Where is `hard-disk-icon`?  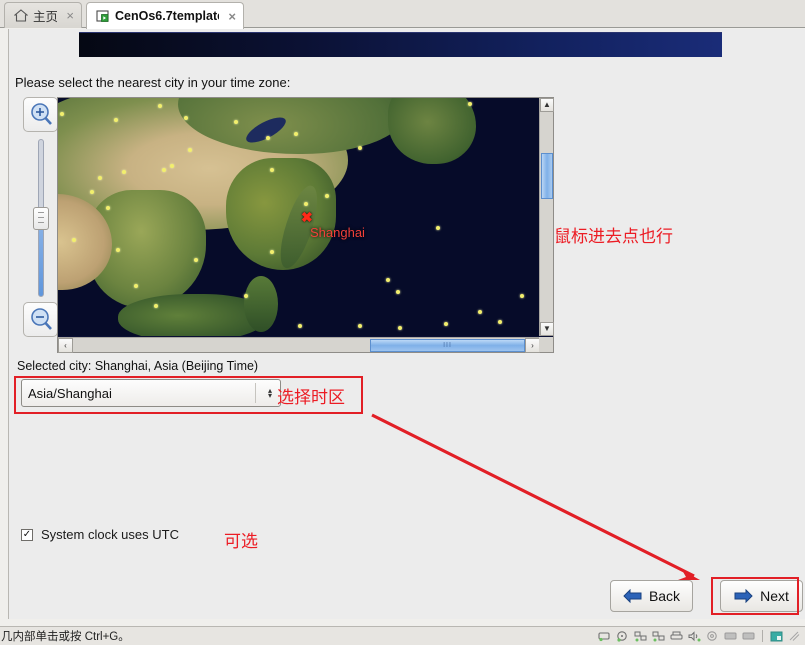 hard-disk-icon is located at coordinates (604, 636).